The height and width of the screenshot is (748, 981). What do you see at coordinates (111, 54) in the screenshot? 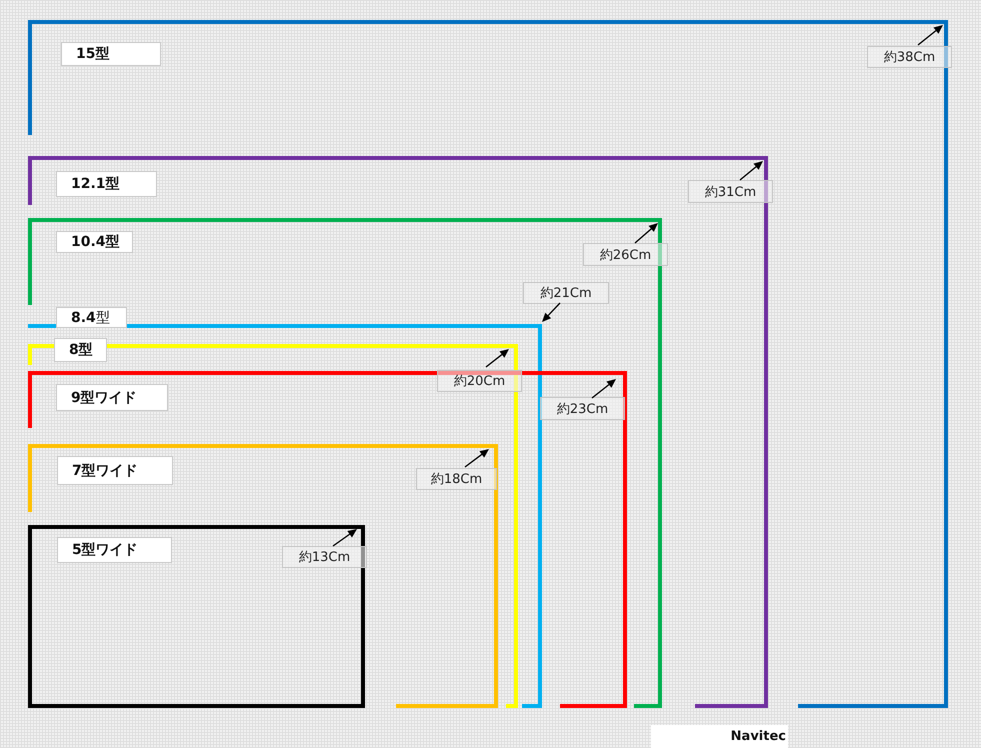
I see `size-label: 15型` at bounding box center [111, 54].